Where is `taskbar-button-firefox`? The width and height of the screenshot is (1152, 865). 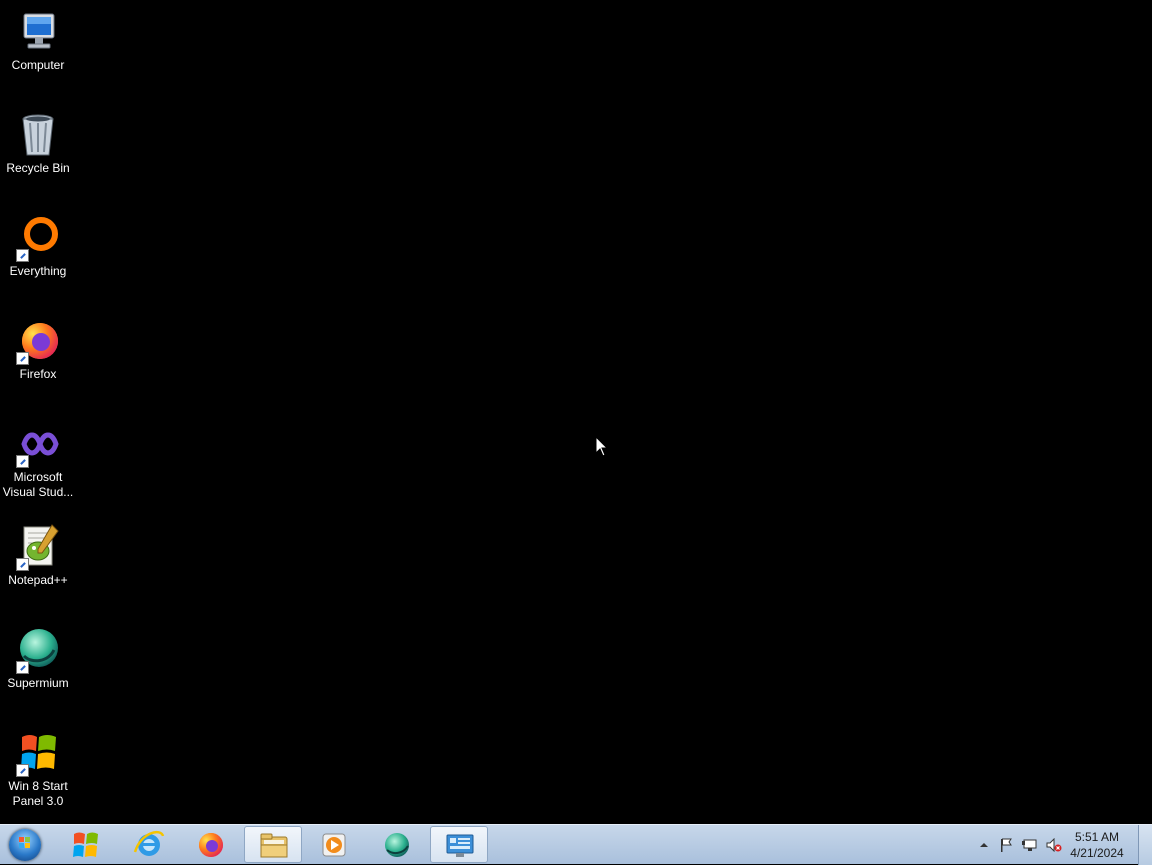 taskbar-button-firefox is located at coordinates (211, 844).